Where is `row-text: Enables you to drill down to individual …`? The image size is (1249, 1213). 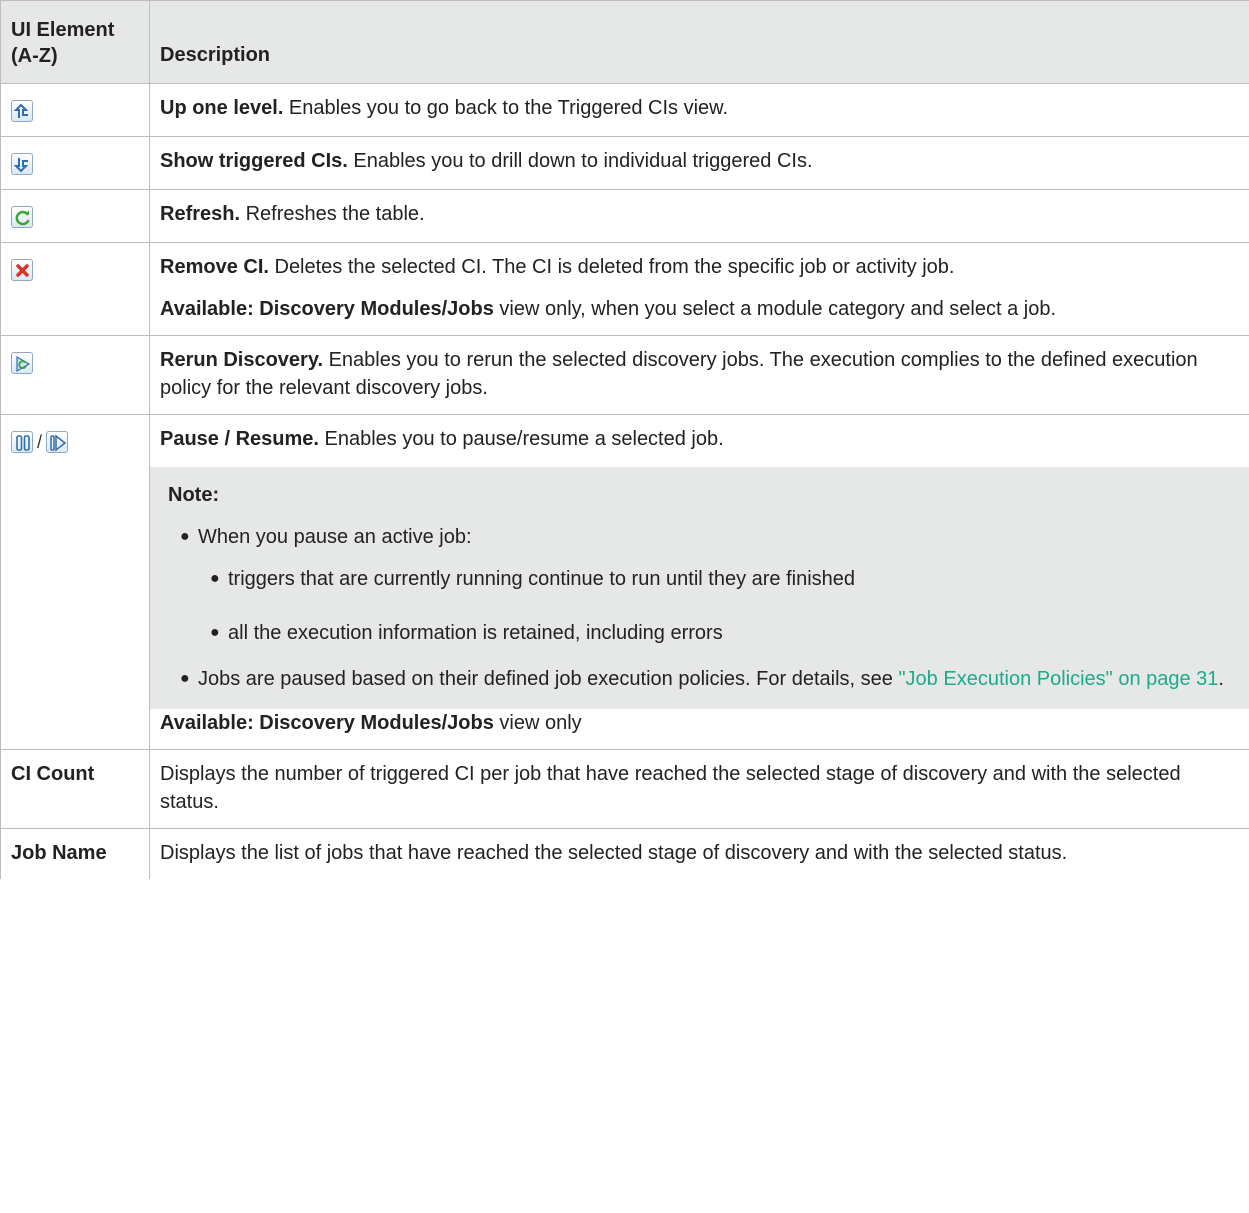 row-text: Enables you to drill down to individual … is located at coordinates (580, 161).